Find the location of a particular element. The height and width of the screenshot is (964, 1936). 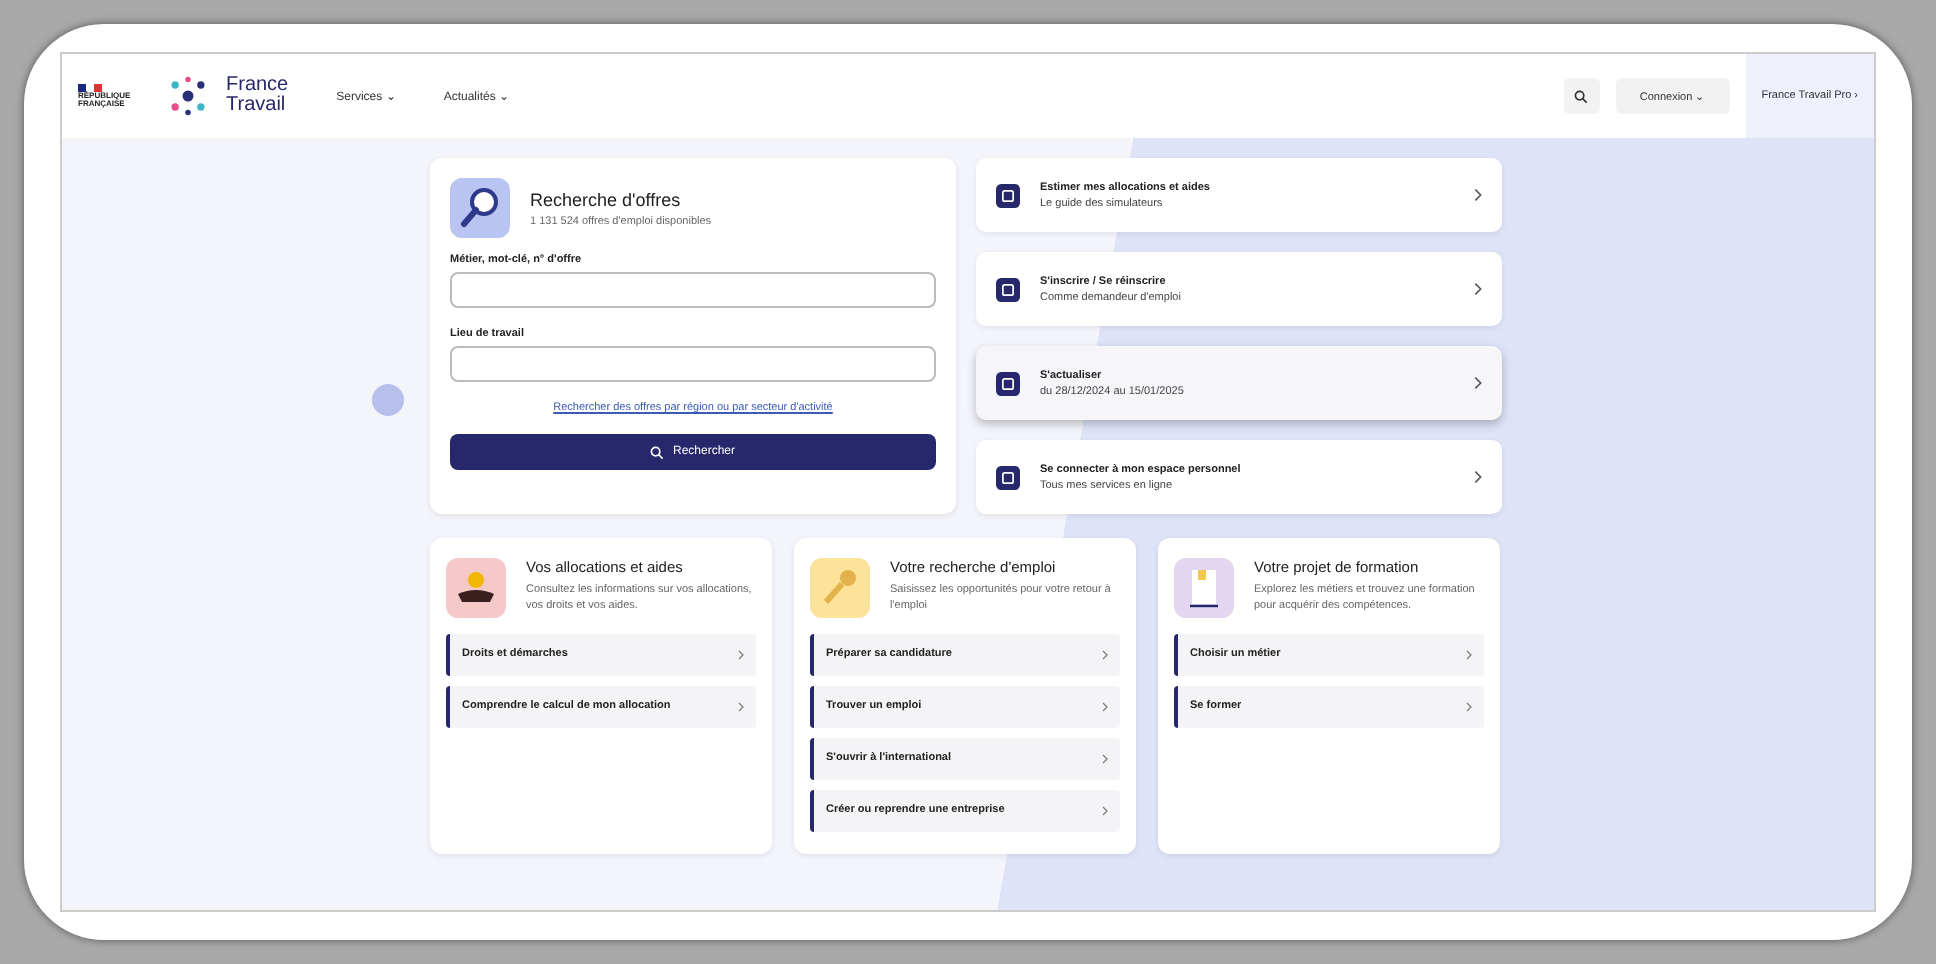

magnifier-icon is located at coordinates (480, 208).